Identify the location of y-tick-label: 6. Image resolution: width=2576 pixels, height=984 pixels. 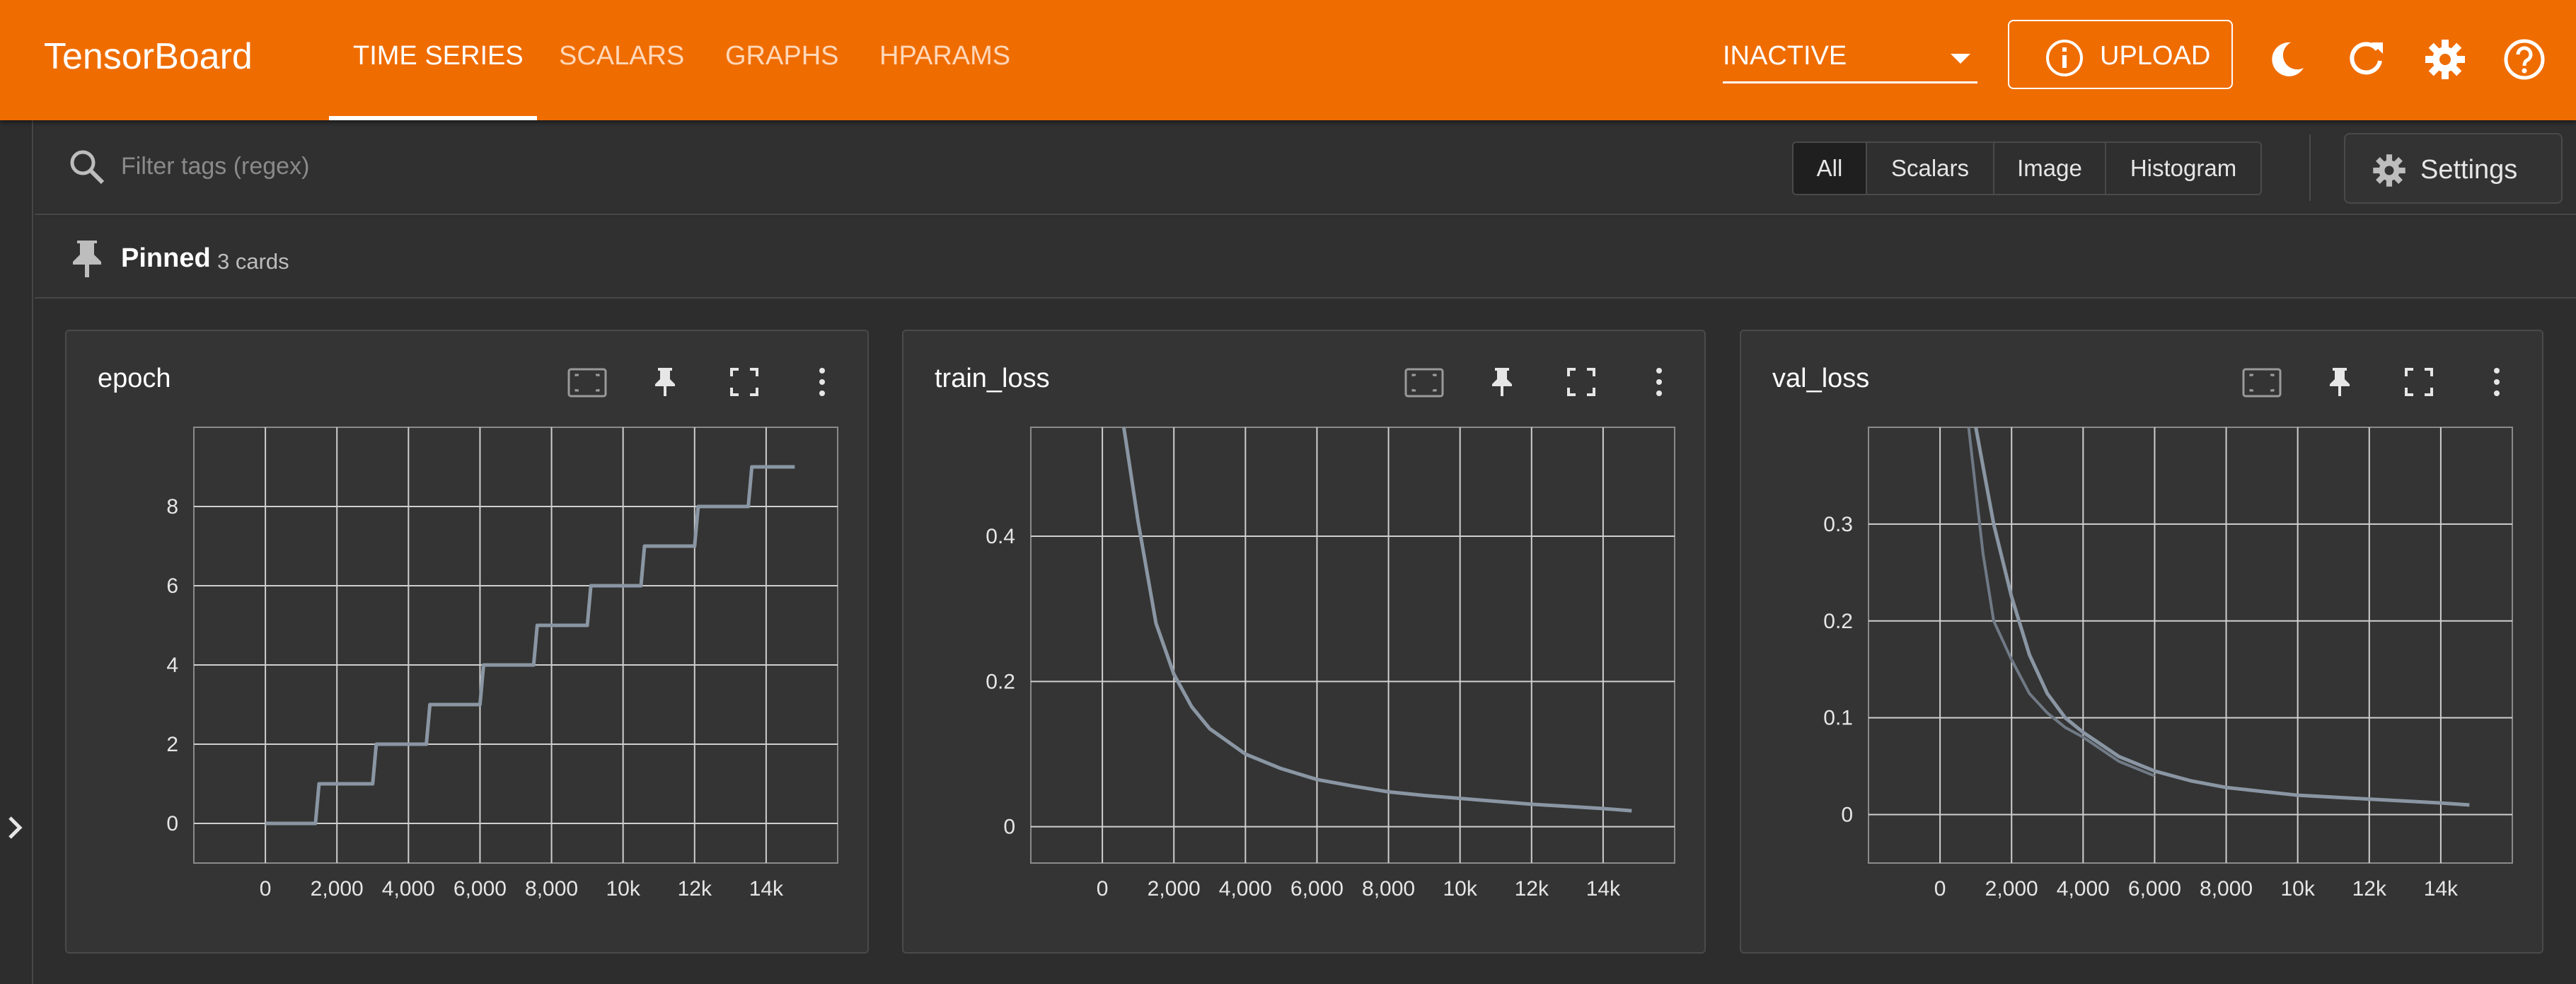
(172, 586).